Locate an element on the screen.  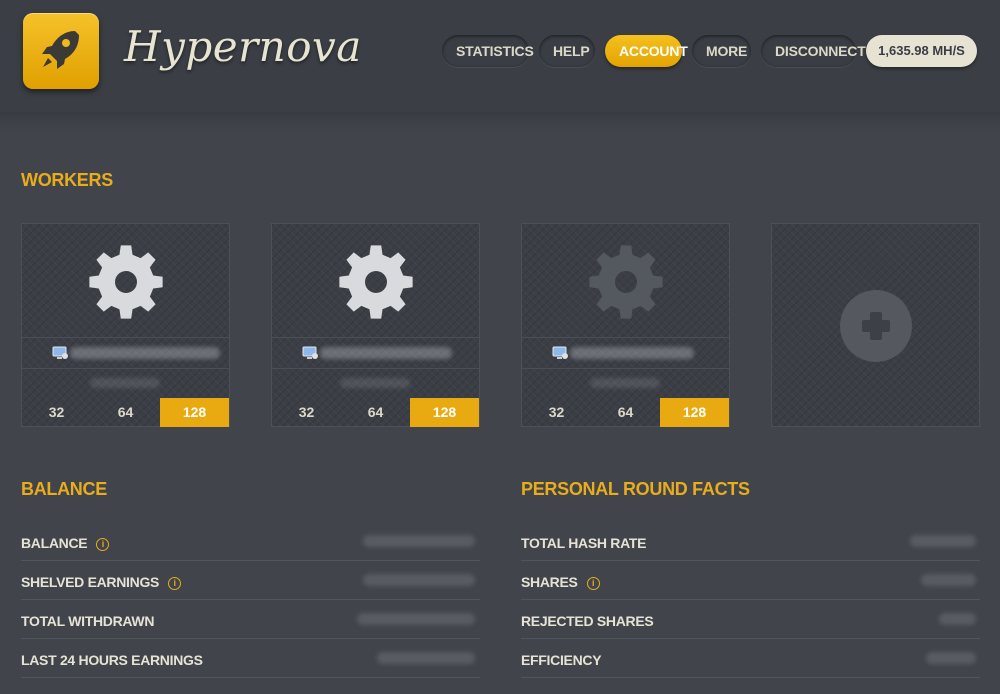
round-facts-title: PERSONAL ROUND FACTS is located at coordinates (635, 489).